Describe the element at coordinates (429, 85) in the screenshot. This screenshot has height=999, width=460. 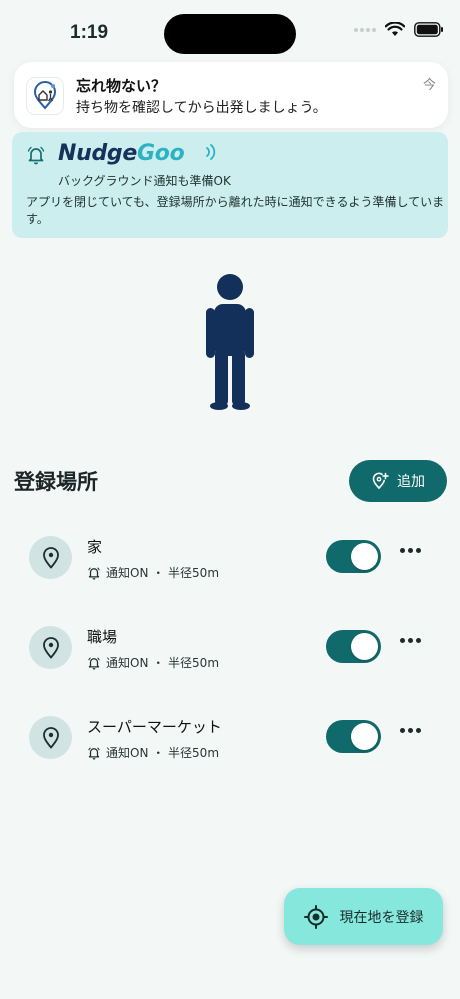
I see `notification-time: 今` at that location.